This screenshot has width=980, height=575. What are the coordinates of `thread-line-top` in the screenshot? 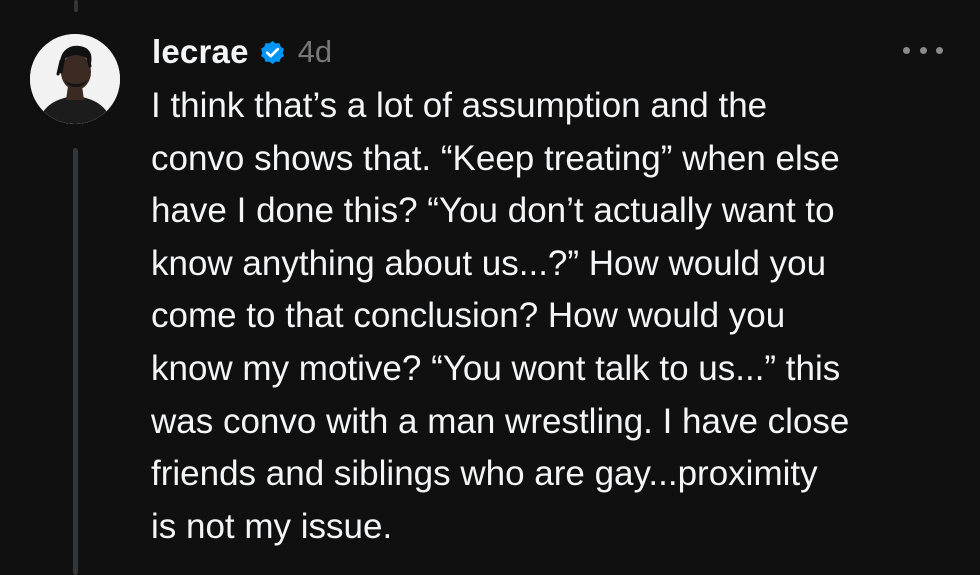 It's located at (76, 6).